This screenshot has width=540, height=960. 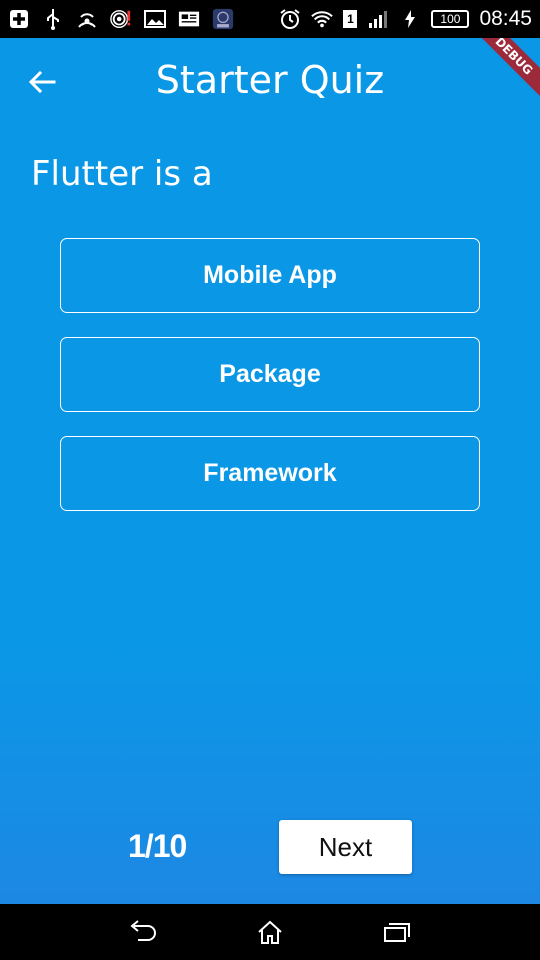 I want to click on home-icon, so click(x=270, y=932).